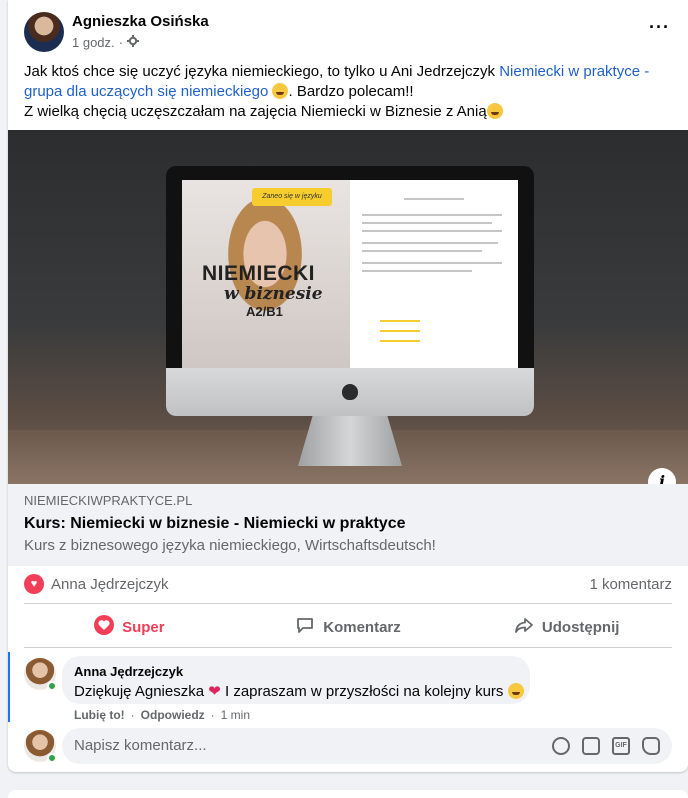 Image resolution: width=688 pixels, height=798 pixels. What do you see at coordinates (621, 746) in the screenshot?
I see `gif-icon: GIF` at bounding box center [621, 746].